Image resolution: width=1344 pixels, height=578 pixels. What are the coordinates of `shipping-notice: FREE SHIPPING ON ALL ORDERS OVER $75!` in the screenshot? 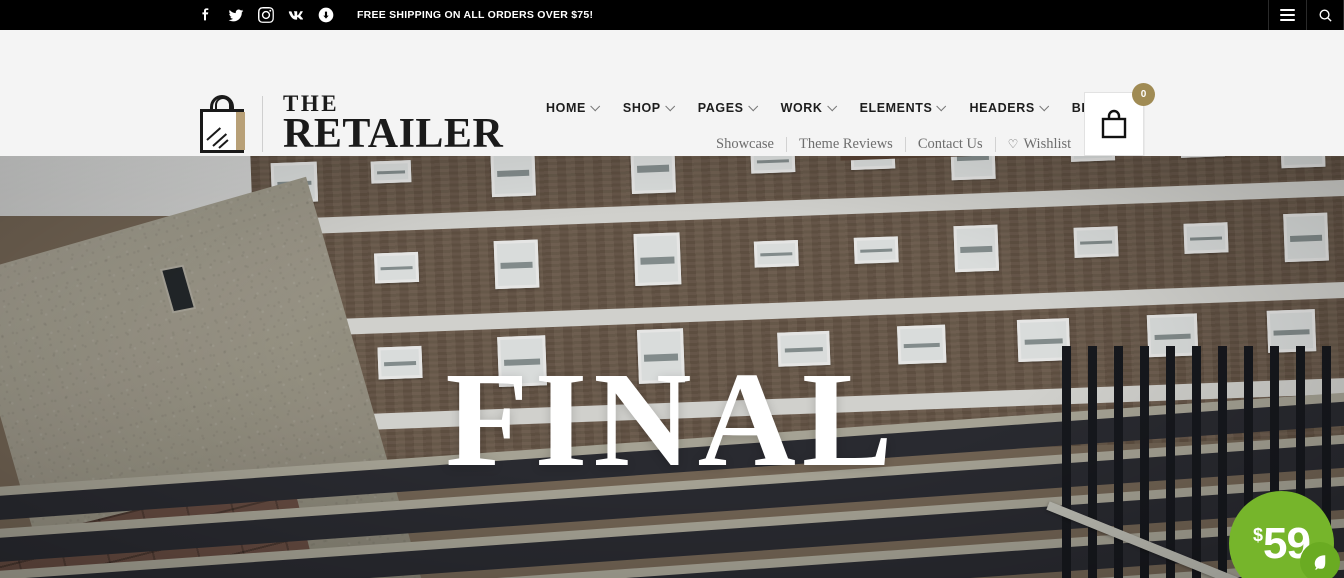 It's located at (475, 15).